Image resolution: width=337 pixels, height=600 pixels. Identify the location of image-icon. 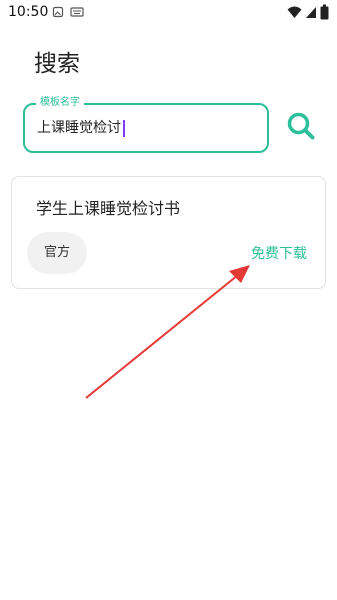
(58, 12).